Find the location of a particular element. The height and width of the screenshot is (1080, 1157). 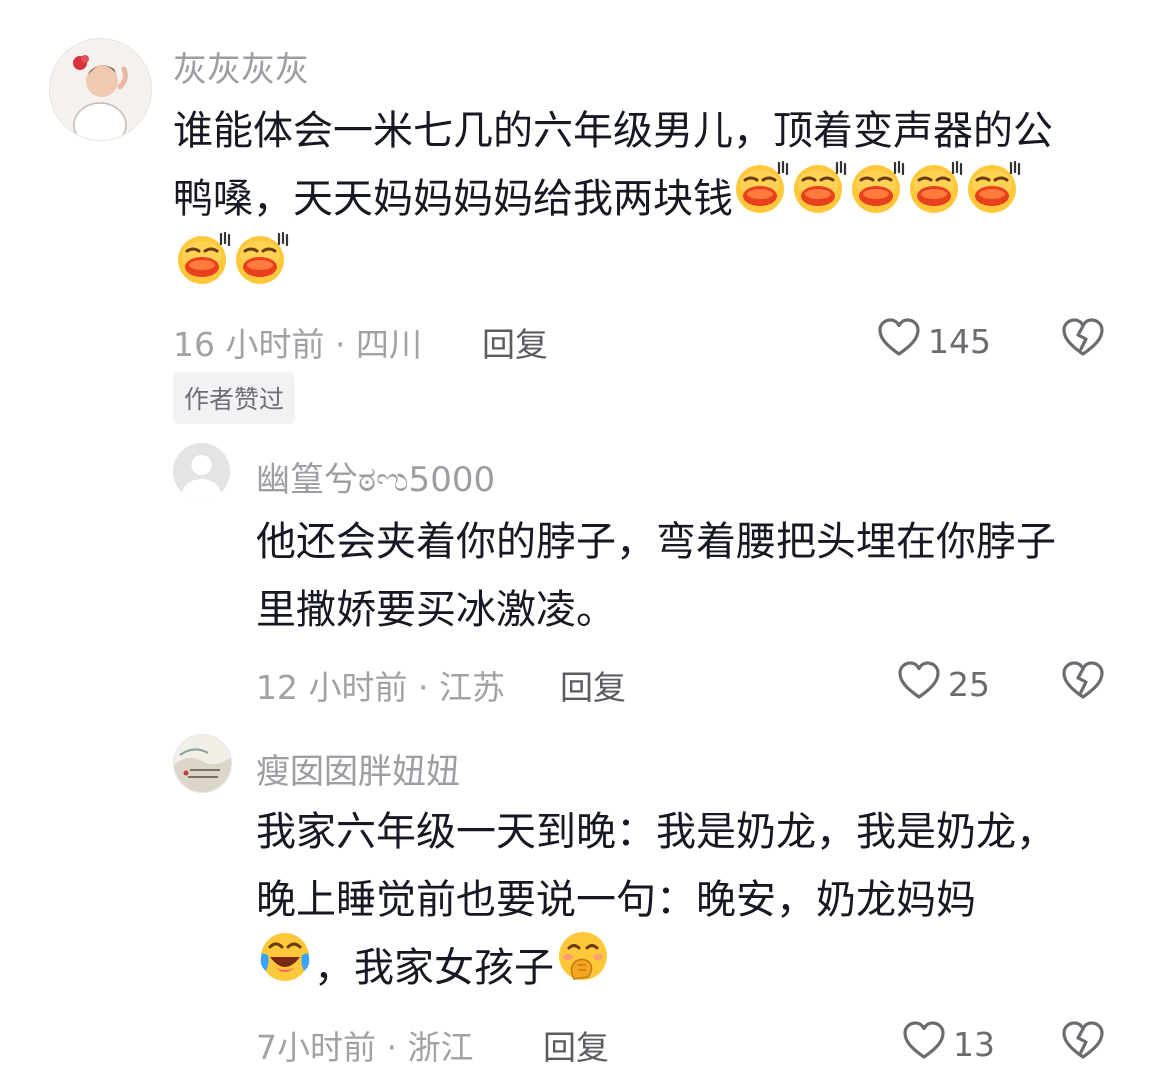

like-count: 25 is located at coordinates (969, 684).